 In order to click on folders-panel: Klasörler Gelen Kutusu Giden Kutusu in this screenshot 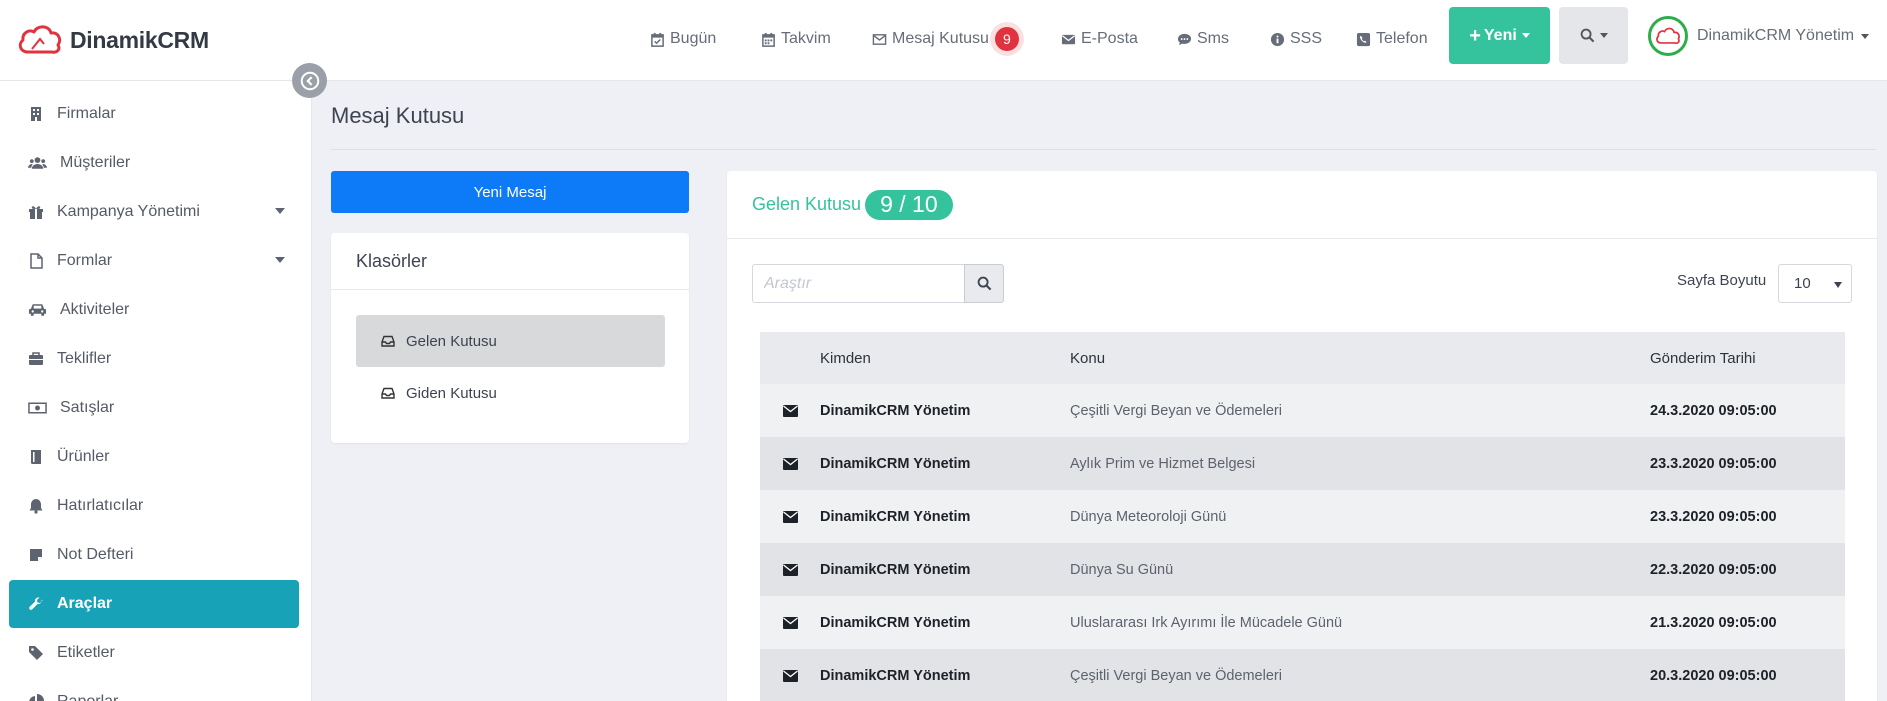, I will do `click(510, 338)`.